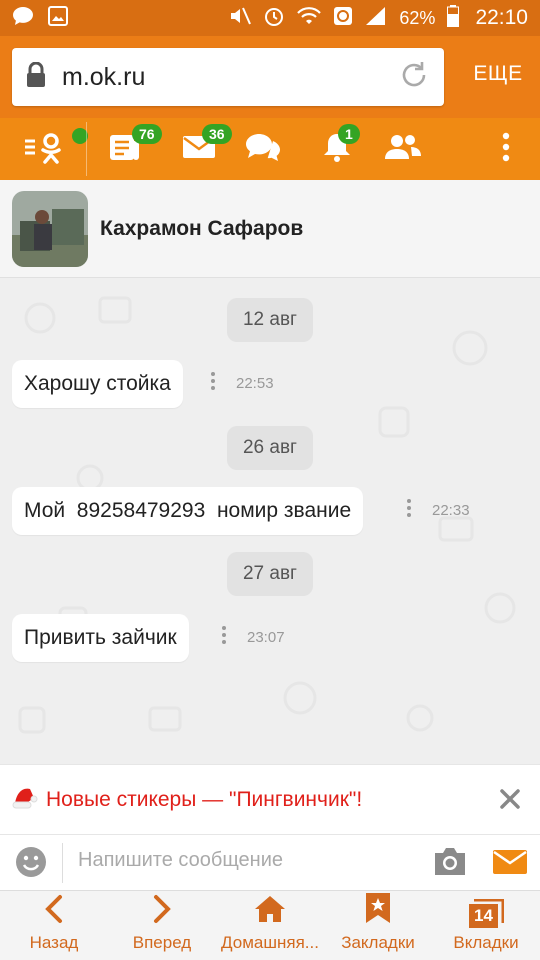 The width and height of the screenshot is (540, 960). Describe the element at coordinates (162, 911) in the screenshot. I see `chevron-right-icon` at that location.